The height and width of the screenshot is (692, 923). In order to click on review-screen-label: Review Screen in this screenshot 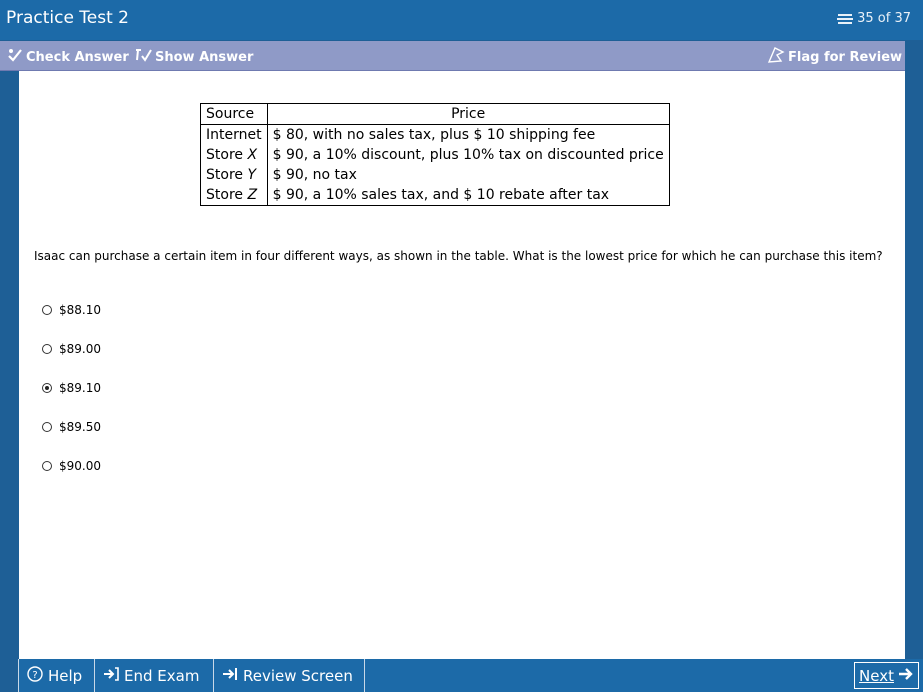, I will do `click(298, 675)`.